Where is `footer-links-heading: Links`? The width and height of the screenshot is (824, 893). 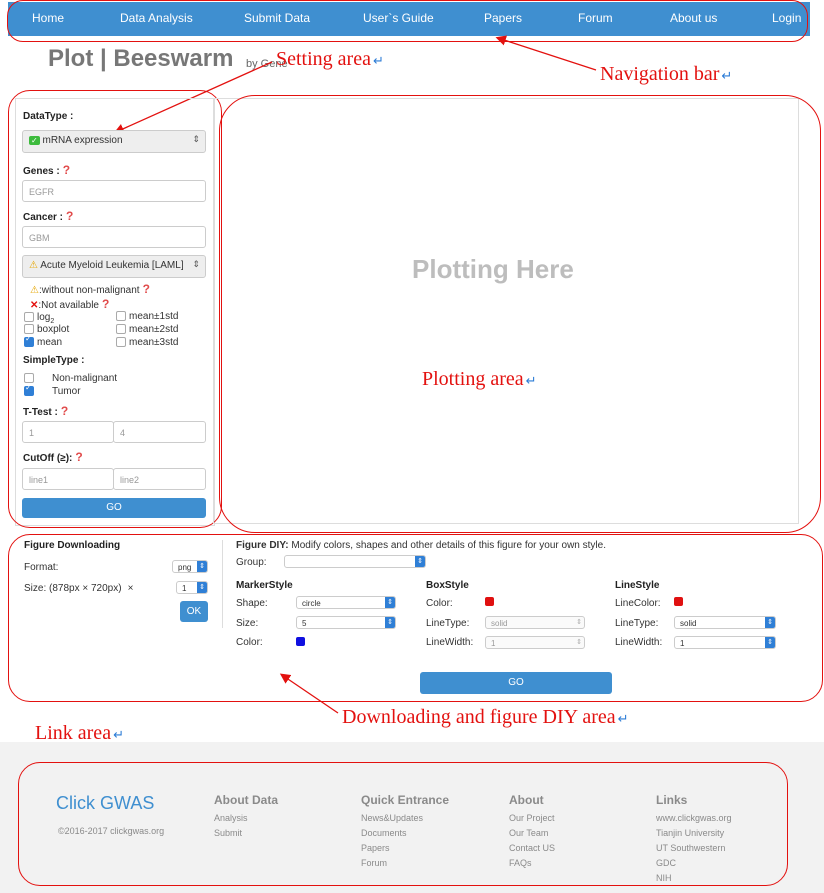
footer-links-heading: Links is located at coordinates (672, 800).